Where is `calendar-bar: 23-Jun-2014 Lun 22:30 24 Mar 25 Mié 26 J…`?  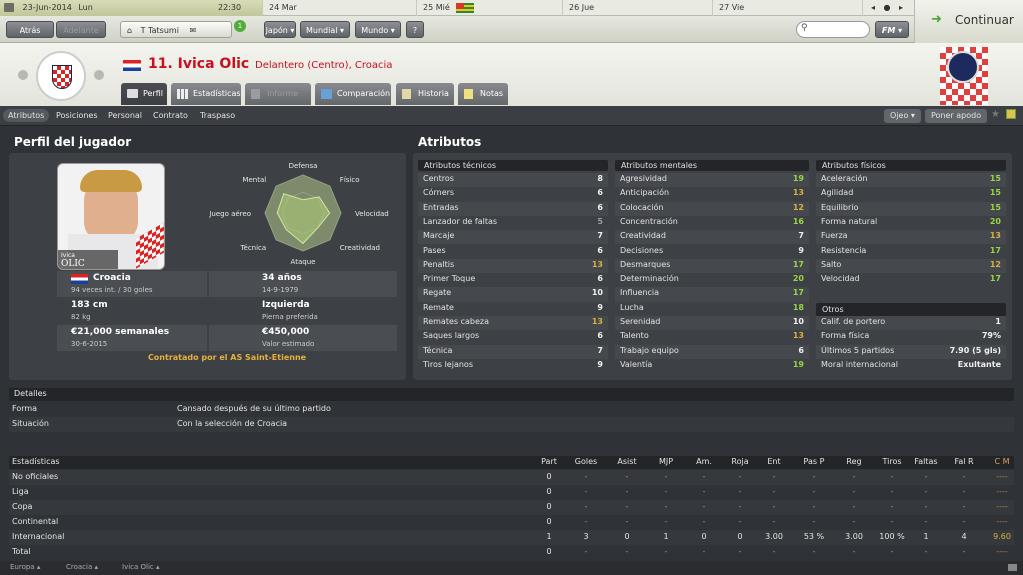
calendar-bar: 23-Jun-2014 Lun 22:30 24 Mar 25 Mié 26 J… is located at coordinates (511, 8).